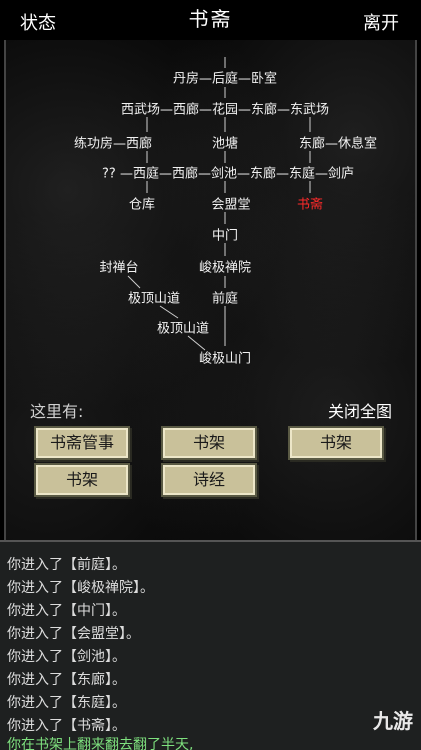  Describe the element at coordinates (225, 236) in the screenshot. I see `map-node-zhongmen: 中门` at that location.